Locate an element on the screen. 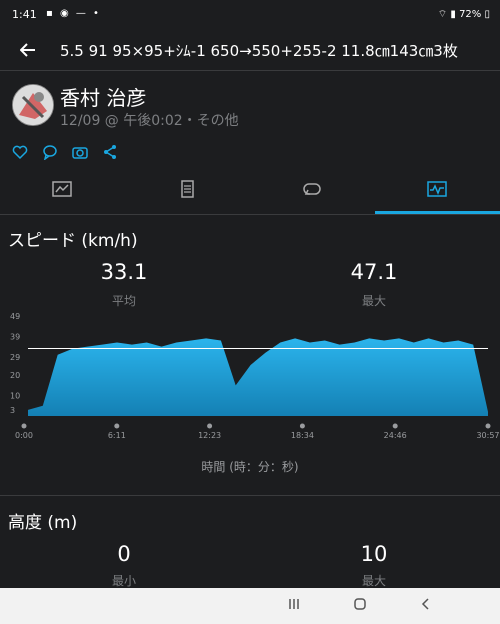 The height and width of the screenshot is (624, 500). x-tick-label: 18:34 is located at coordinates (302, 435).